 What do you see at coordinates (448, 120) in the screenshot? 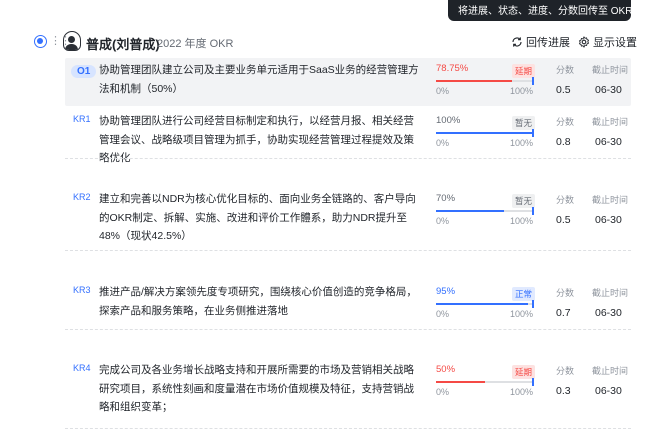
I see `progress-percent: 100%` at bounding box center [448, 120].